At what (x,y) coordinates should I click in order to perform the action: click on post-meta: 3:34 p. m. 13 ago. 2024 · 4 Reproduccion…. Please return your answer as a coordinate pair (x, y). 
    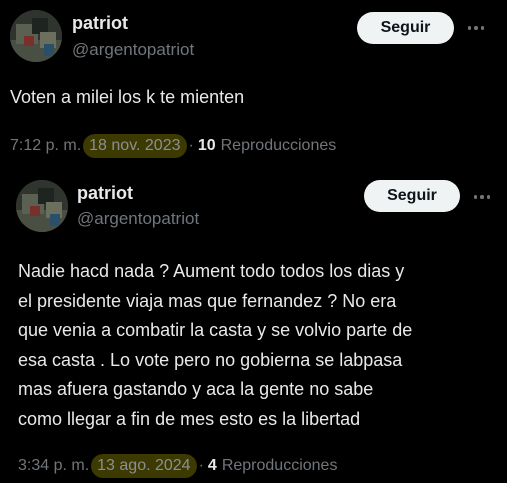
    Looking at the image, I should click on (177, 466).